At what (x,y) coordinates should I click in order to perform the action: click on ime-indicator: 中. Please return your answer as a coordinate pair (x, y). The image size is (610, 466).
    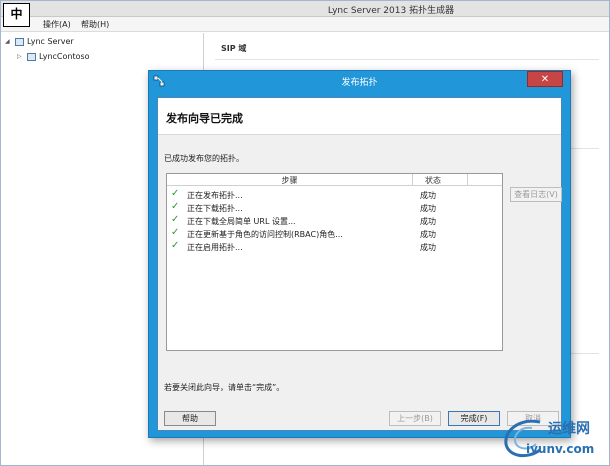
    Looking at the image, I should click on (16, 15).